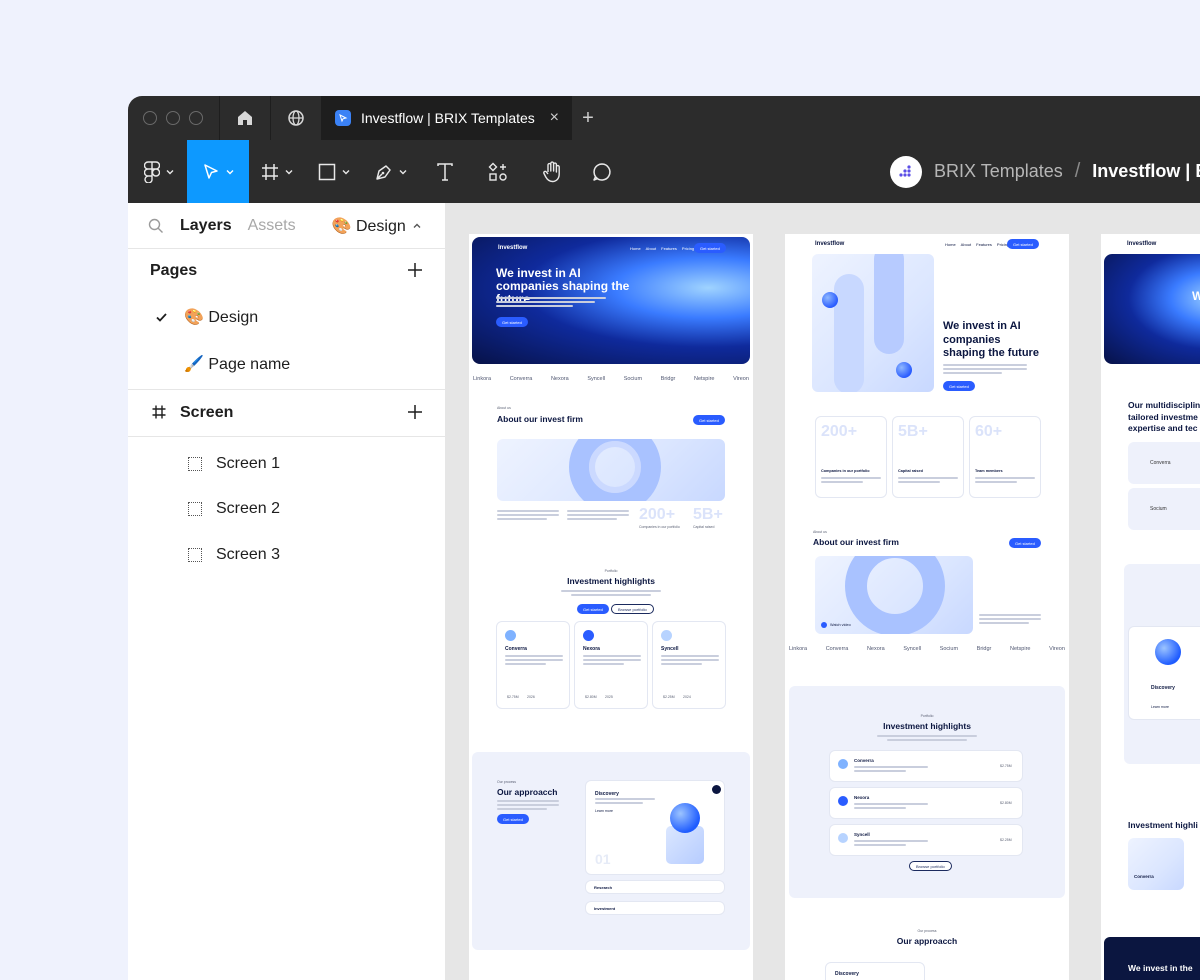 The image size is (1200, 980). What do you see at coordinates (156, 226) in the screenshot?
I see `search-icon` at bounding box center [156, 226].